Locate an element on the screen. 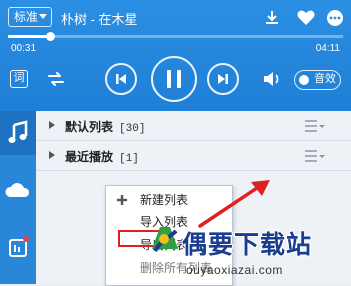 This screenshot has height=286, width=351. quality-dropdown: 标准 is located at coordinates (30, 17).